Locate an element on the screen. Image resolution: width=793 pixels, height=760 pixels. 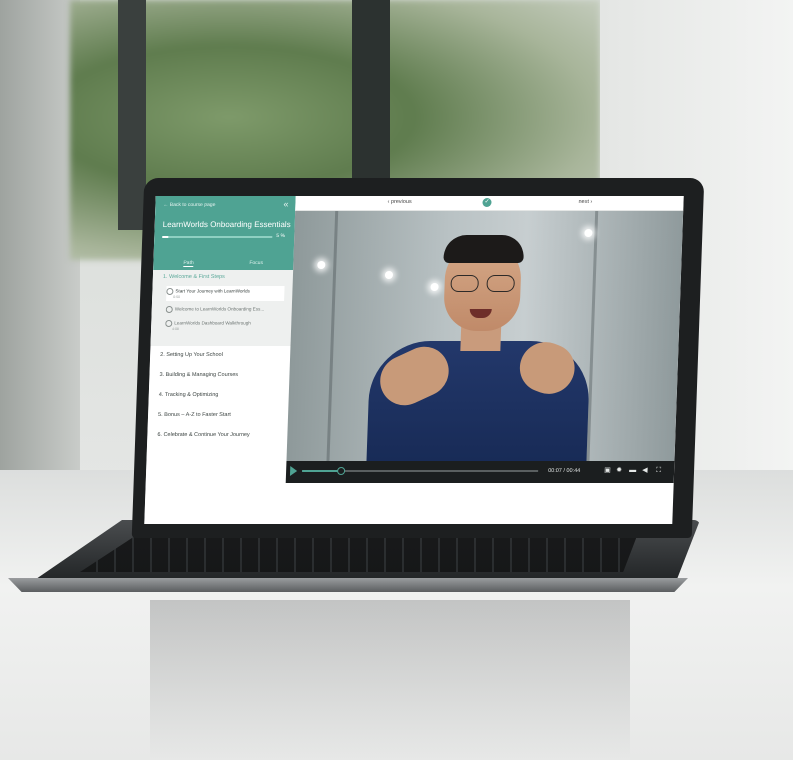
seek-bar-played is located at coordinates (321, 471).